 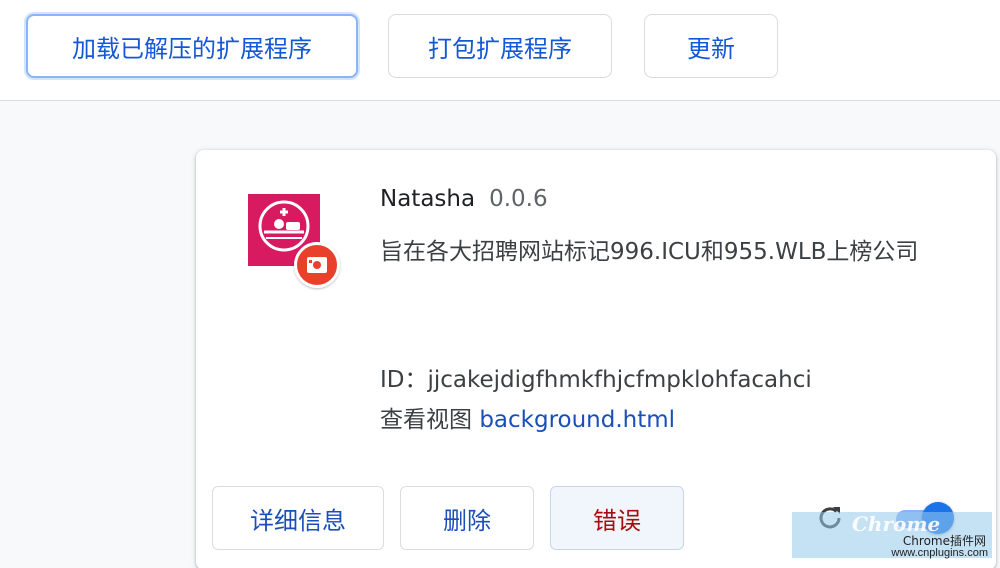 I want to click on load-unpacked-button: 加载已解压的扩展程序, so click(x=192, y=46).